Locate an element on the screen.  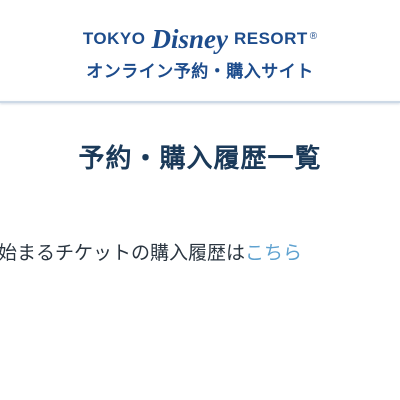
page-title: 予約・購入履歴一覧 is located at coordinates (200, 159).